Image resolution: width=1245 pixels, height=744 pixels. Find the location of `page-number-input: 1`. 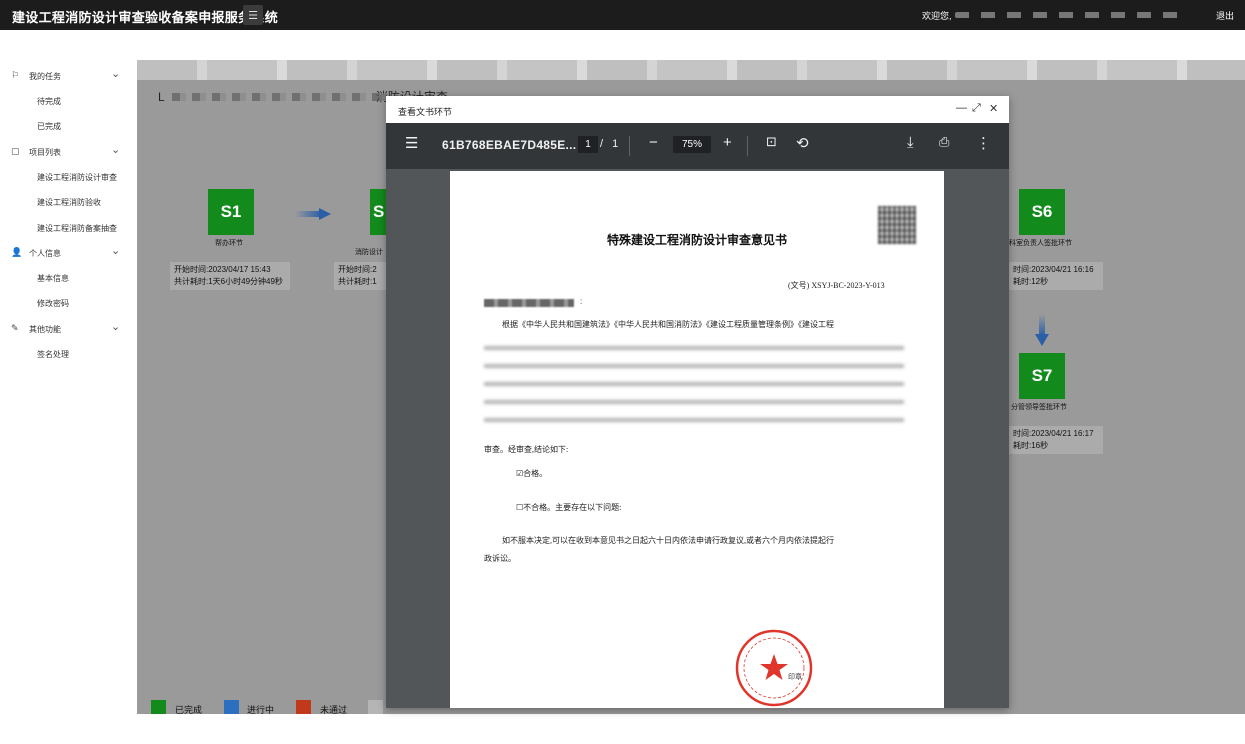

page-number-input: 1 is located at coordinates (588, 144).